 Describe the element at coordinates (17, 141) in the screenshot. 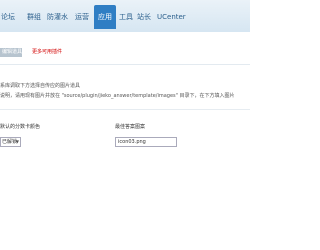

I see `chevron-down-icon: ▼` at that location.